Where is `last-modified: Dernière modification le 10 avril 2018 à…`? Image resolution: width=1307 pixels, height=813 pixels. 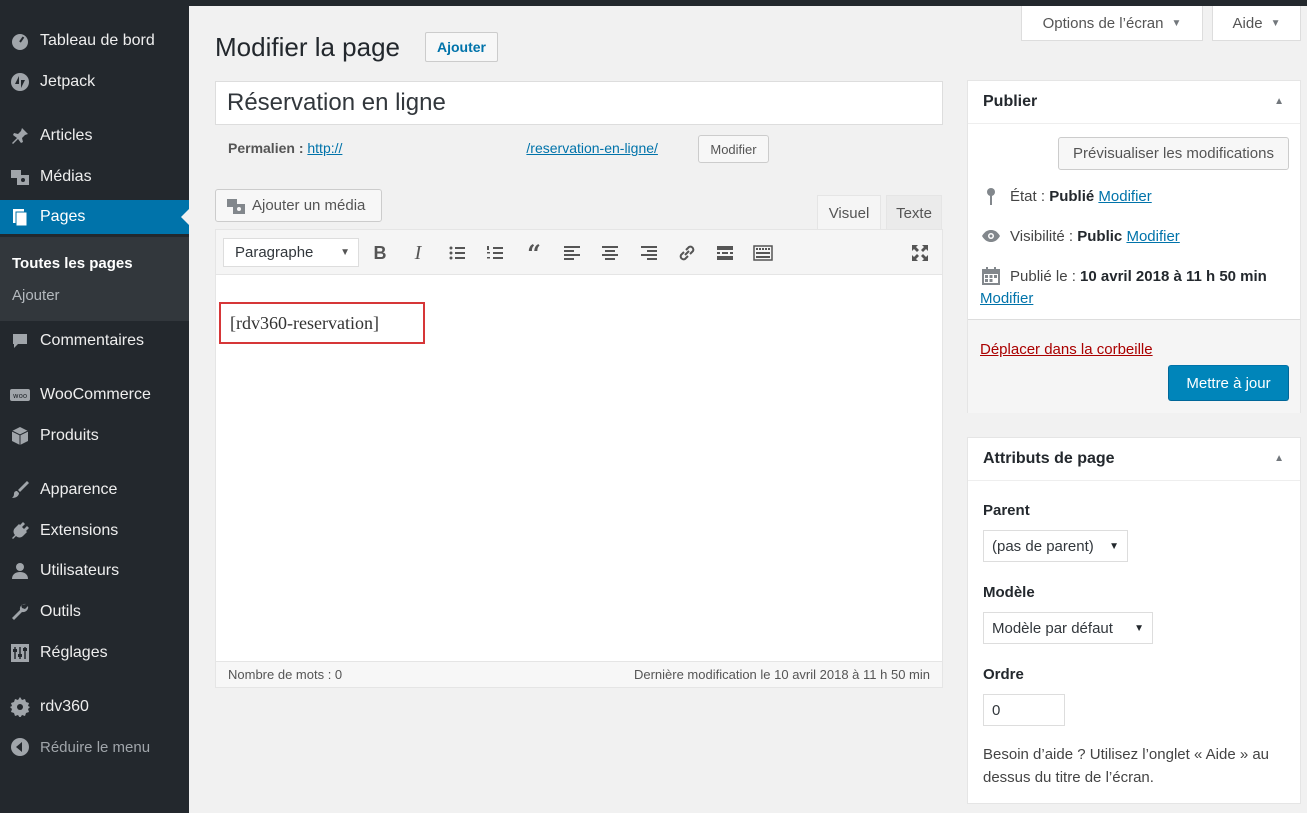 last-modified: Dernière modification le 10 avril 2018 à… is located at coordinates (781, 674).